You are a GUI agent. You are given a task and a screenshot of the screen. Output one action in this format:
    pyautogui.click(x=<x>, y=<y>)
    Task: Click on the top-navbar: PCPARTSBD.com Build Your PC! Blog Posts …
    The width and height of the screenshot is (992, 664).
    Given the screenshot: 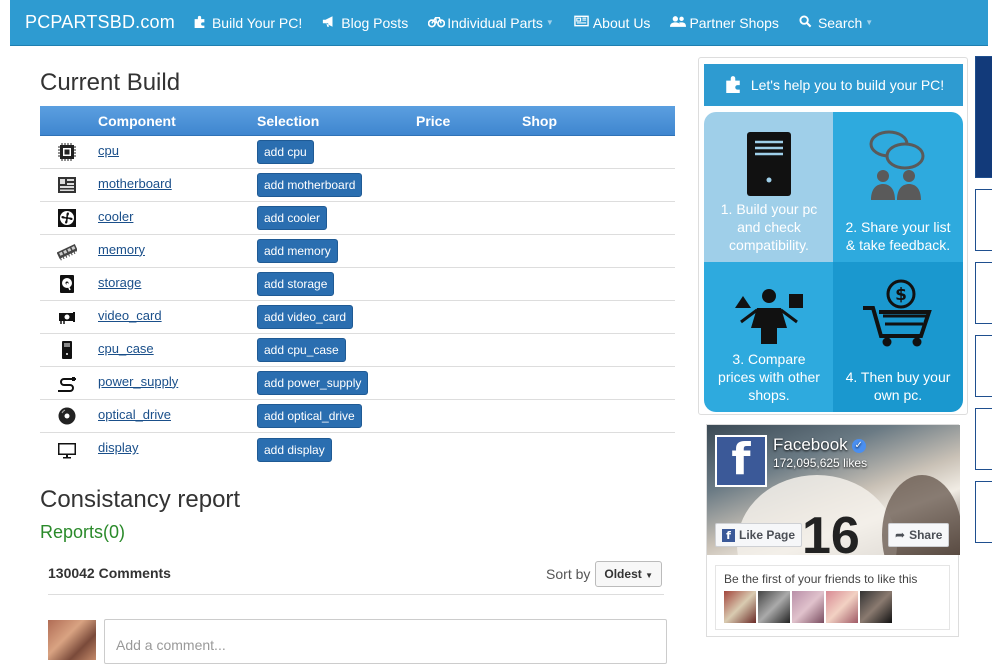 What is the action you would take?
    pyautogui.click(x=499, y=23)
    